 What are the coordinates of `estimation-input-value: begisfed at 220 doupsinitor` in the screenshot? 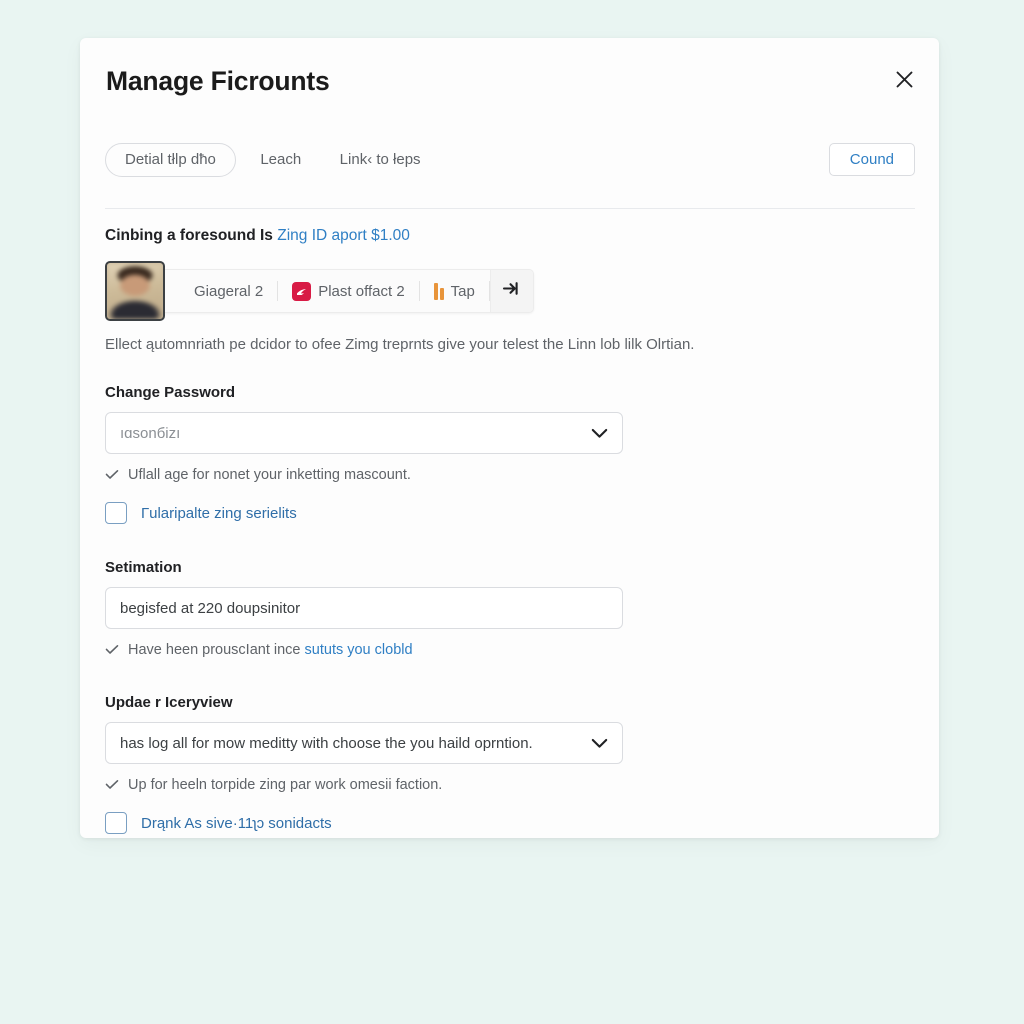 It's located at (210, 608).